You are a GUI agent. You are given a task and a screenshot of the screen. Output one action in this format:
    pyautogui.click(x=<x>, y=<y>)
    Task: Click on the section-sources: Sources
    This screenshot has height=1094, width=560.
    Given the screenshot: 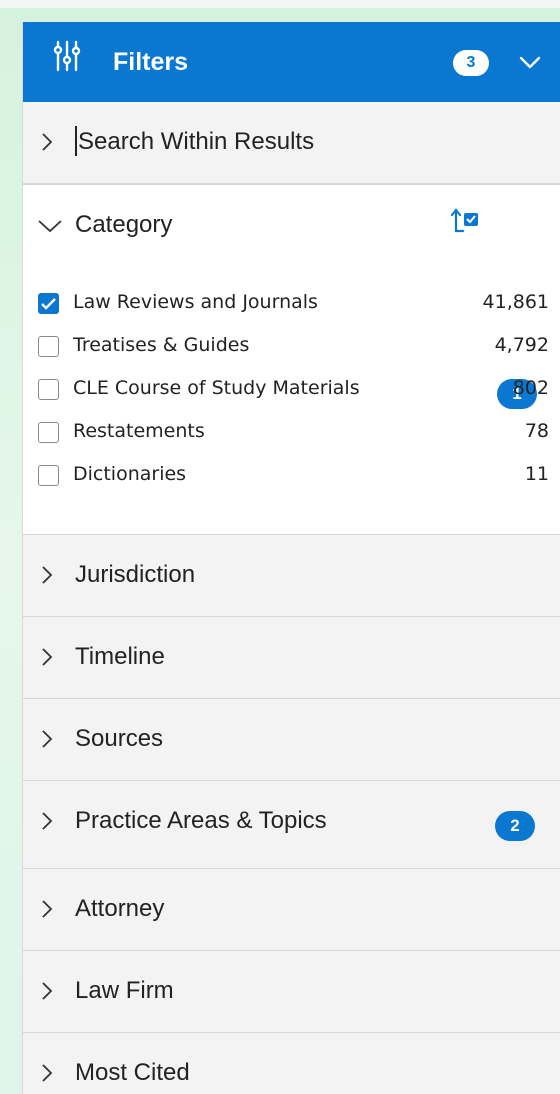 What is the action you would take?
    pyautogui.click(x=291, y=740)
    